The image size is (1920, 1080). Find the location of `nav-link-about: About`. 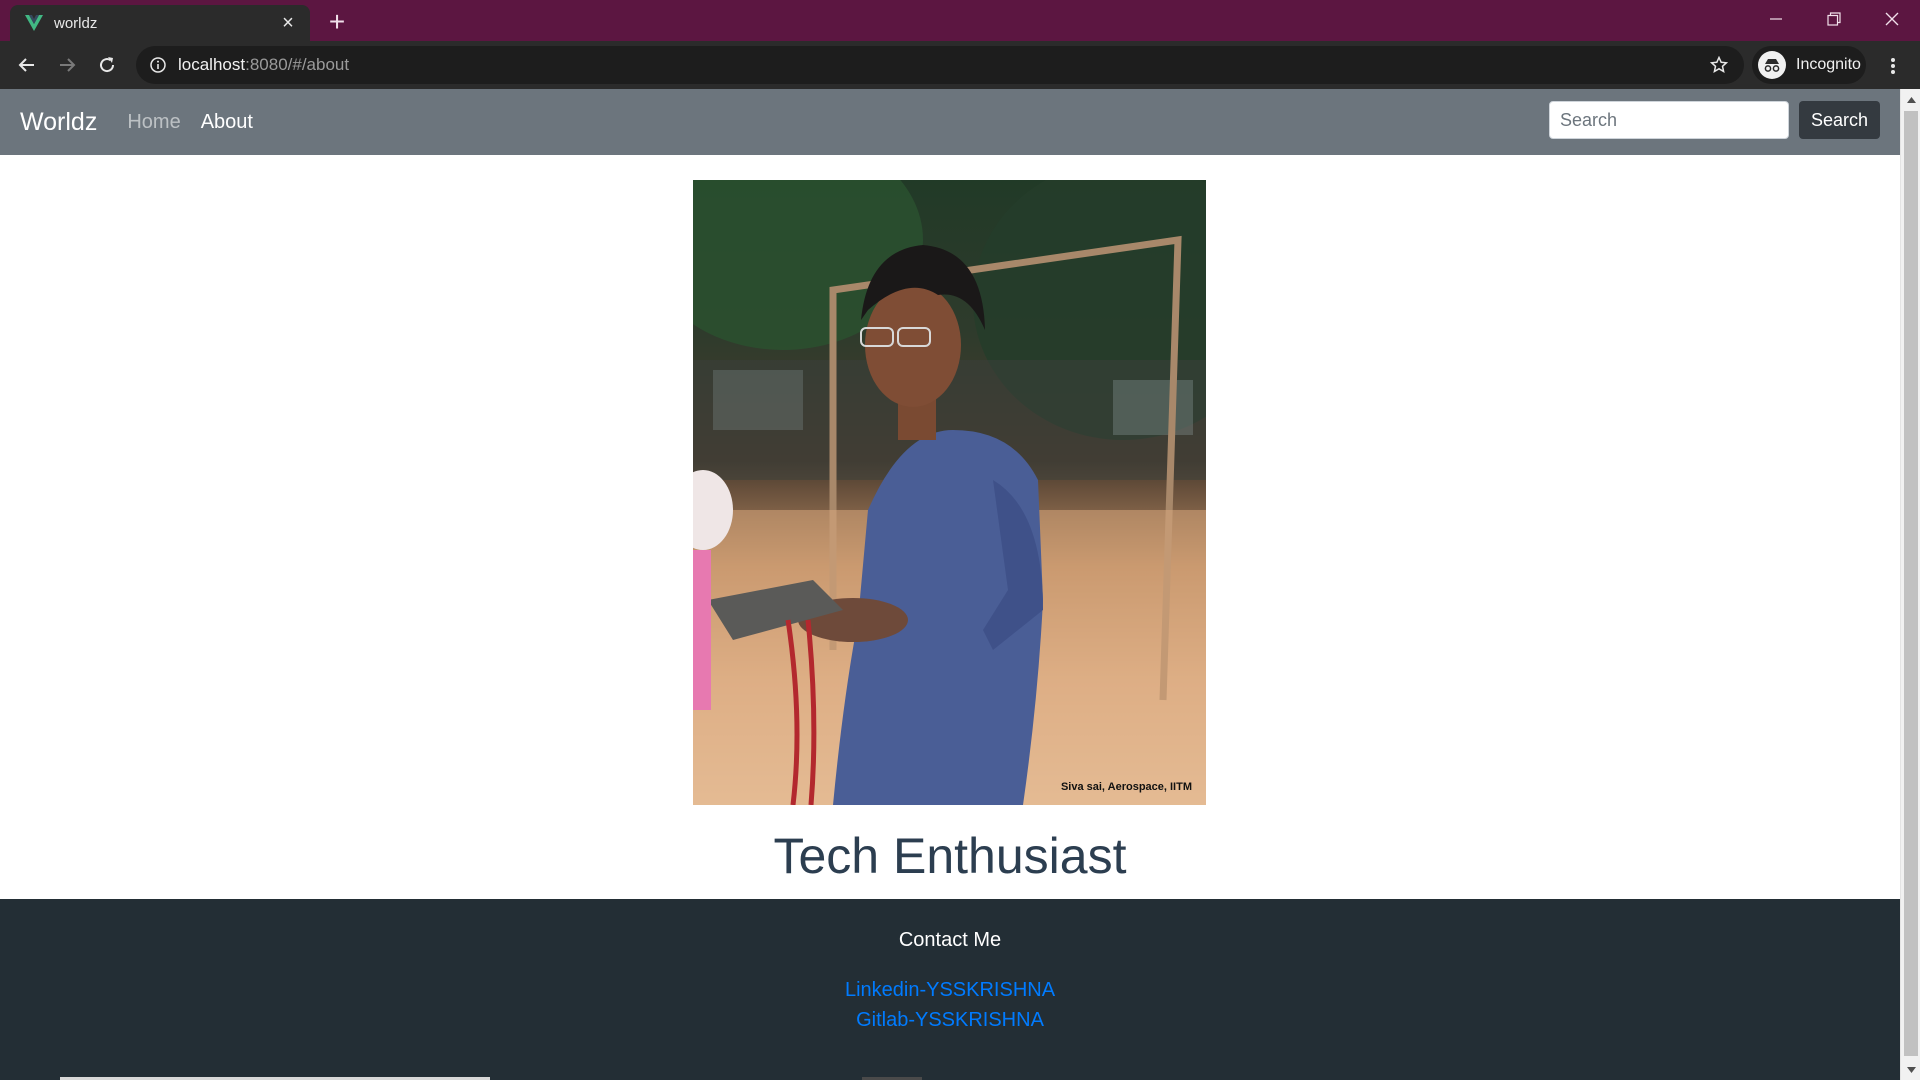

nav-link-about: About is located at coordinates (227, 122).